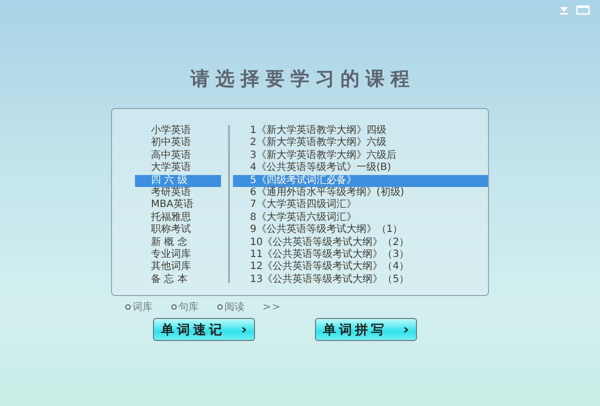 The height and width of the screenshot is (406, 600). What do you see at coordinates (178, 168) in the screenshot?
I see `category-item: 大学英语` at bounding box center [178, 168].